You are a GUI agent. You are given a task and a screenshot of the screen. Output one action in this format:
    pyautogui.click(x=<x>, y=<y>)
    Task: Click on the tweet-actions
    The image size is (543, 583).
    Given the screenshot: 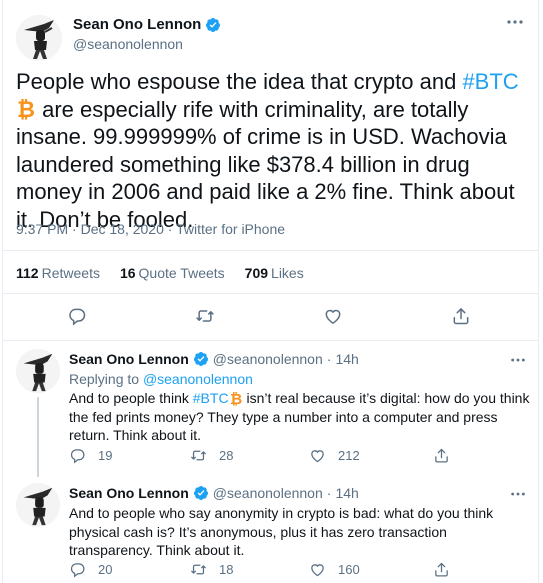 What is the action you would take?
    pyautogui.click(x=271, y=318)
    